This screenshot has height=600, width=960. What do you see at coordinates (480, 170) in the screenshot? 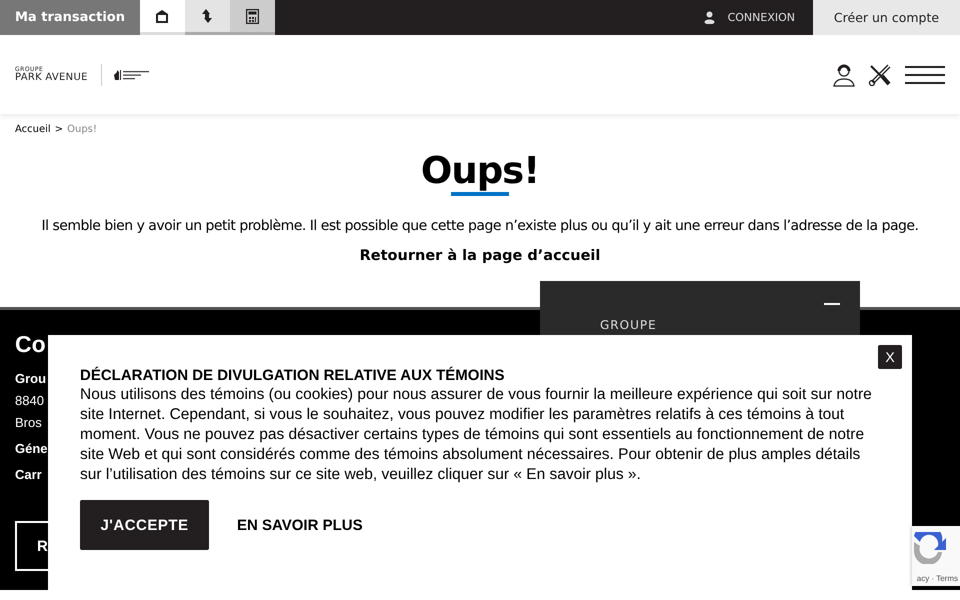
I see `page-title: Oups!` at bounding box center [480, 170].